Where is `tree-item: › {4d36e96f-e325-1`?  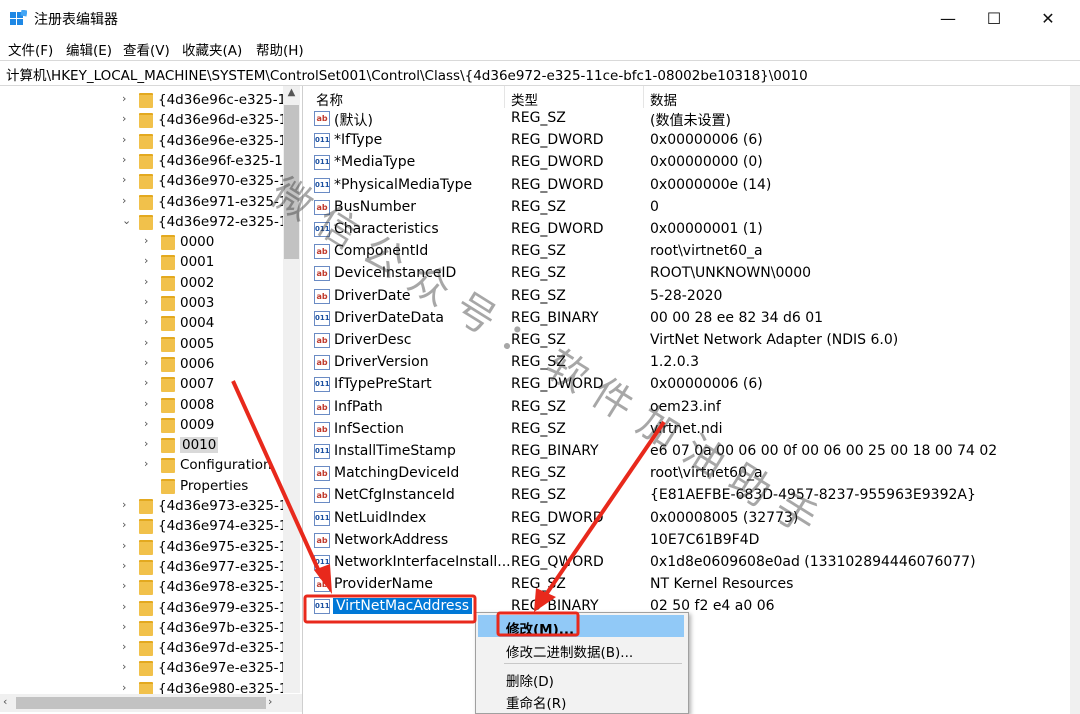 tree-item: › {4d36e96f-e325-1 is located at coordinates (150, 161).